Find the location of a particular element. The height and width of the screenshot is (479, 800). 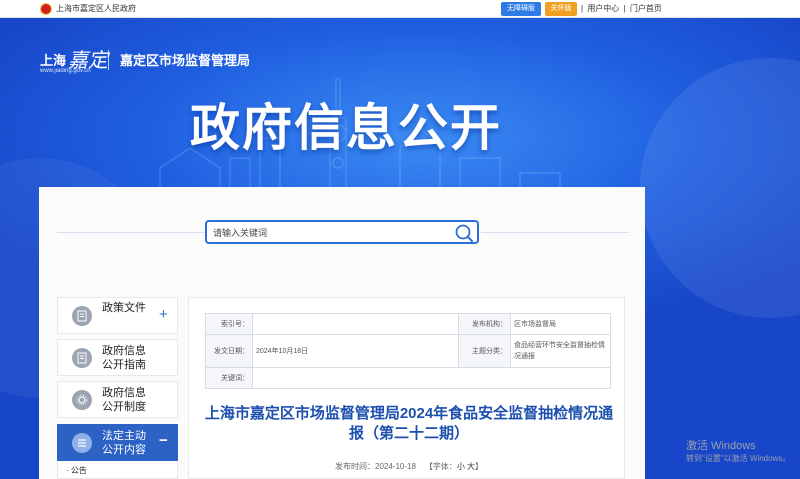

sidebar-item-policy-docs: 政策文件 + is located at coordinates (117, 315).